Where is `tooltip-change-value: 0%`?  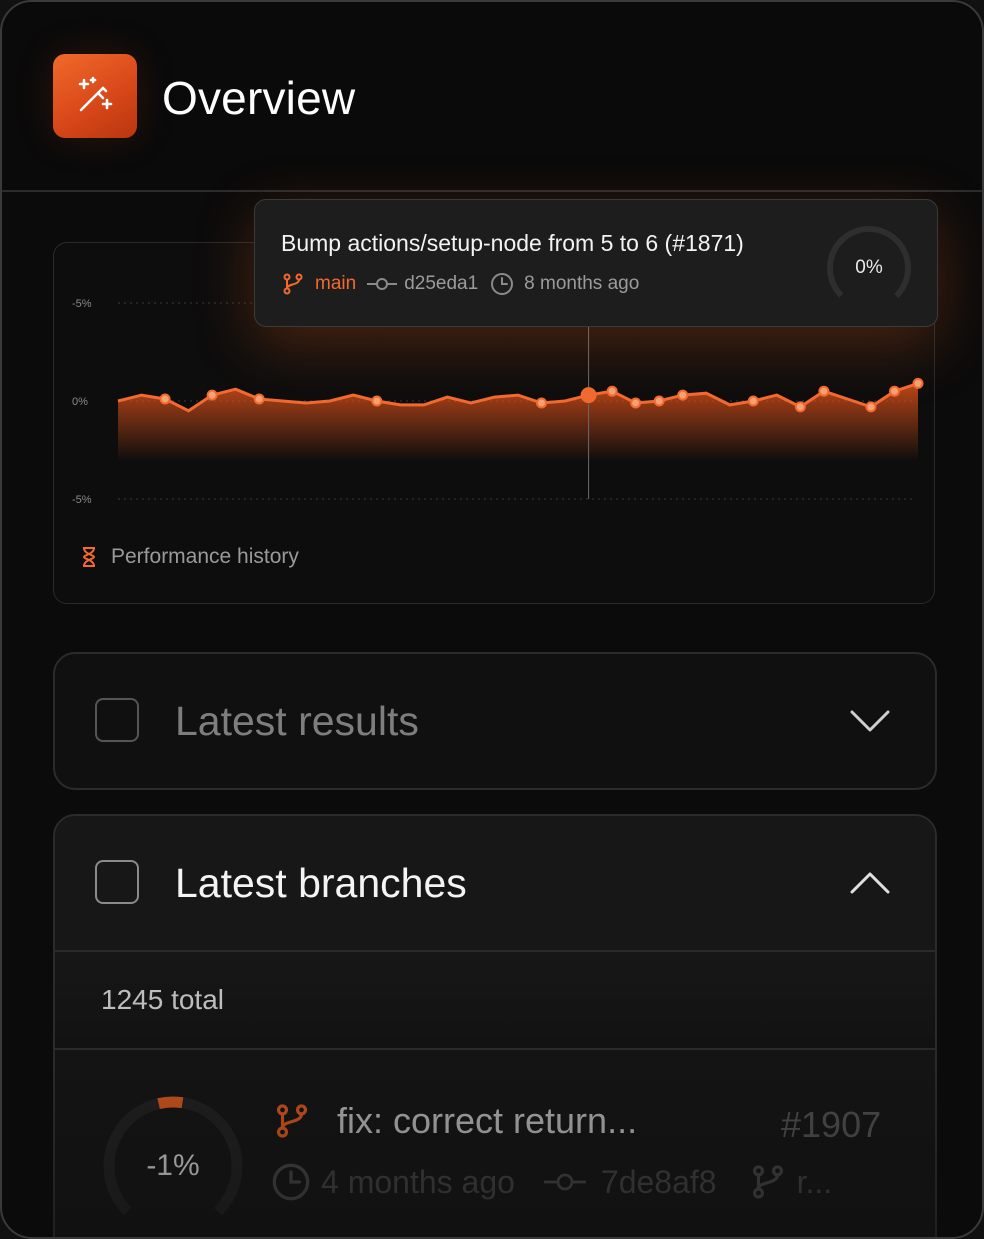 tooltip-change-value: 0% is located at coordinates (869, 267).